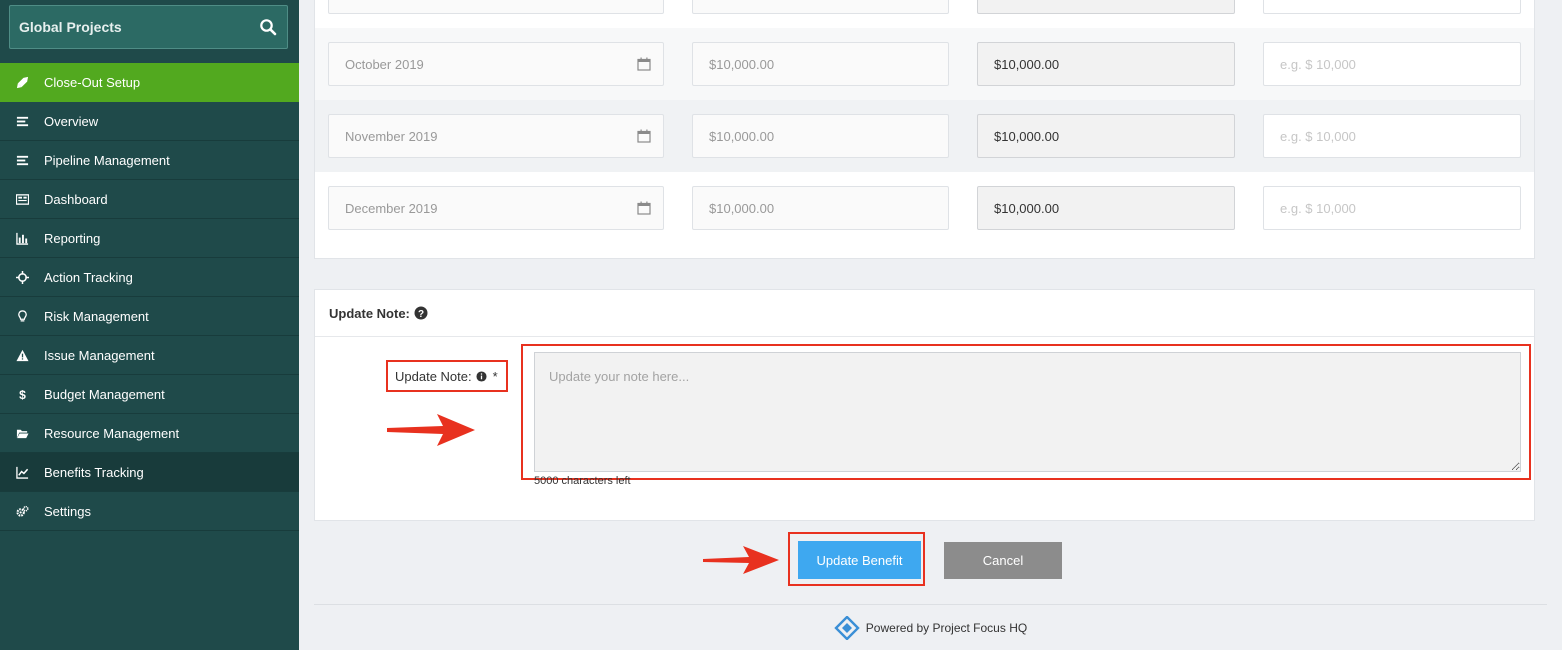 This screenshot has width=1562, height=650. Describe the element at coordinates (496, 136) in the screenshot. I see `month-date-field: November 2019` at that location.